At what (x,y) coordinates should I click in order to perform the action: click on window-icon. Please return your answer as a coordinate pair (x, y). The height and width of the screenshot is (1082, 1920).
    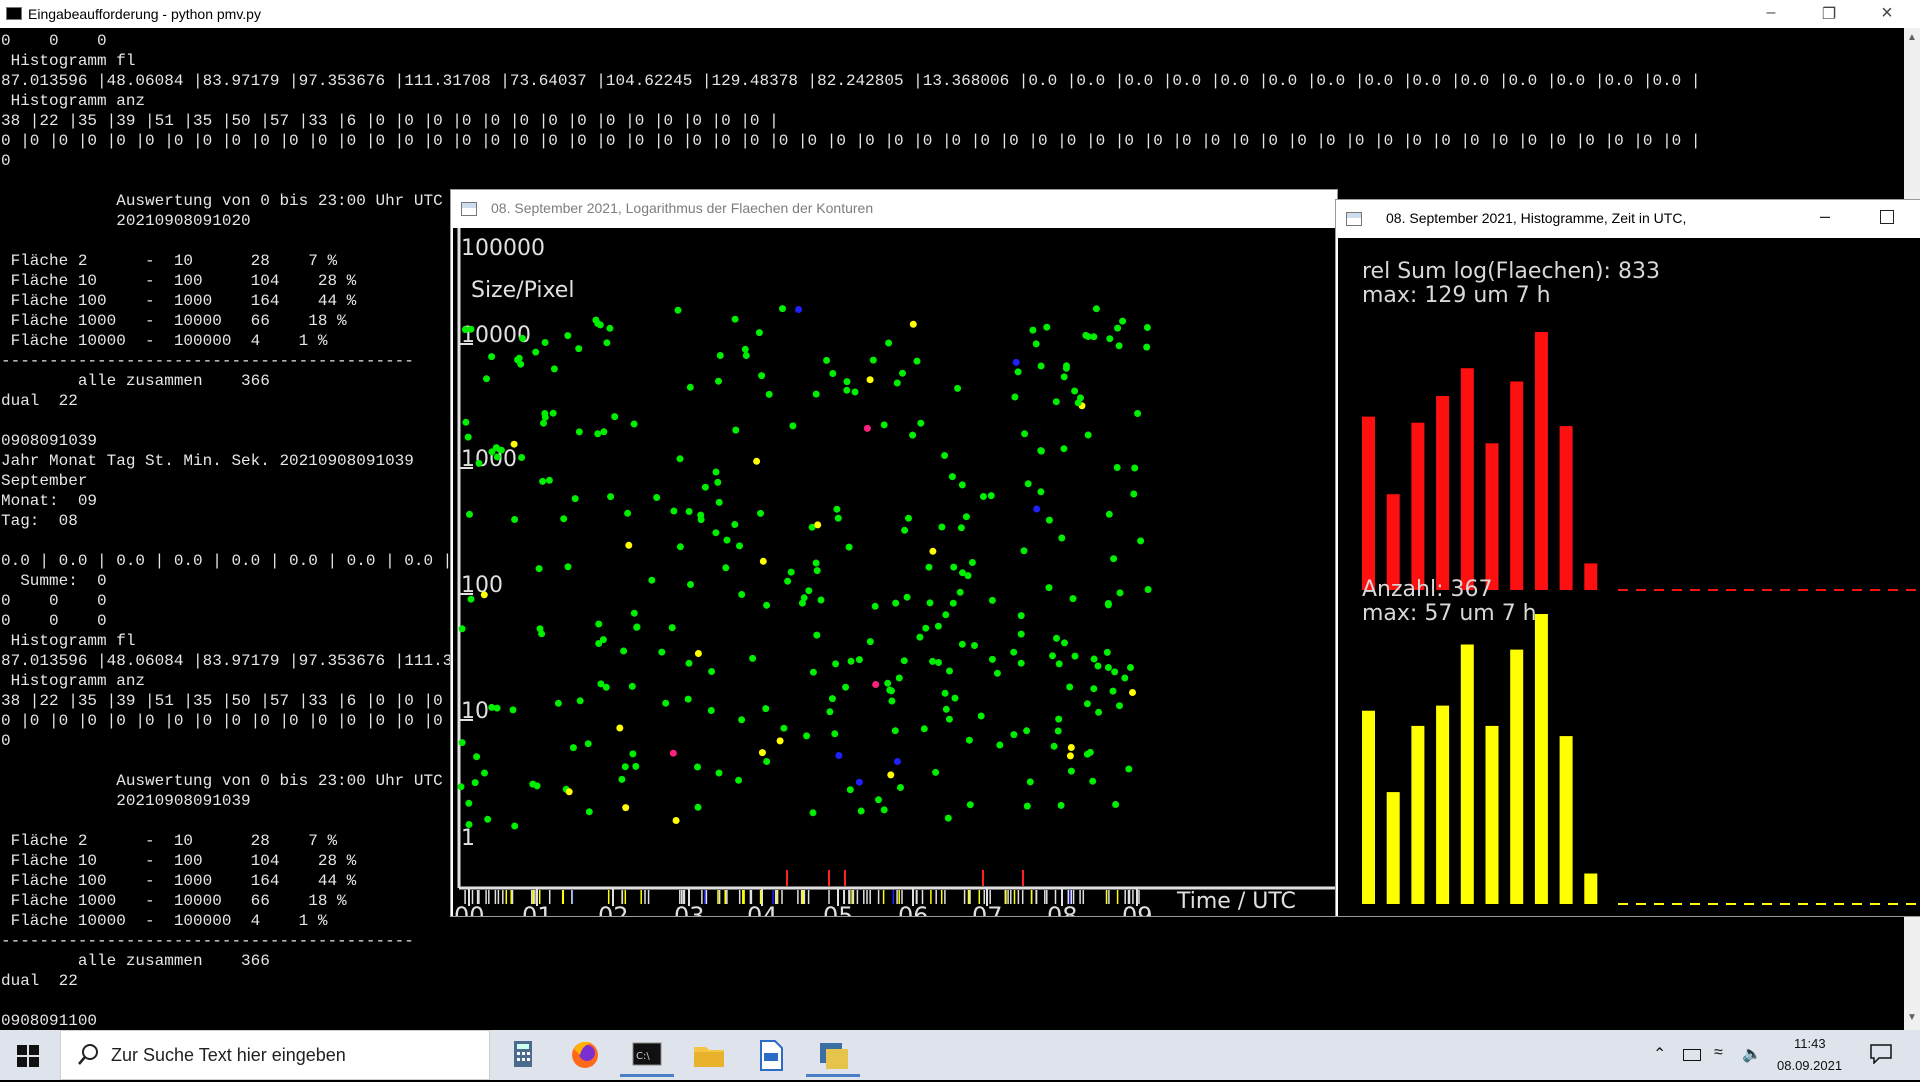
    Looking at the image, I should click on (469, 209).